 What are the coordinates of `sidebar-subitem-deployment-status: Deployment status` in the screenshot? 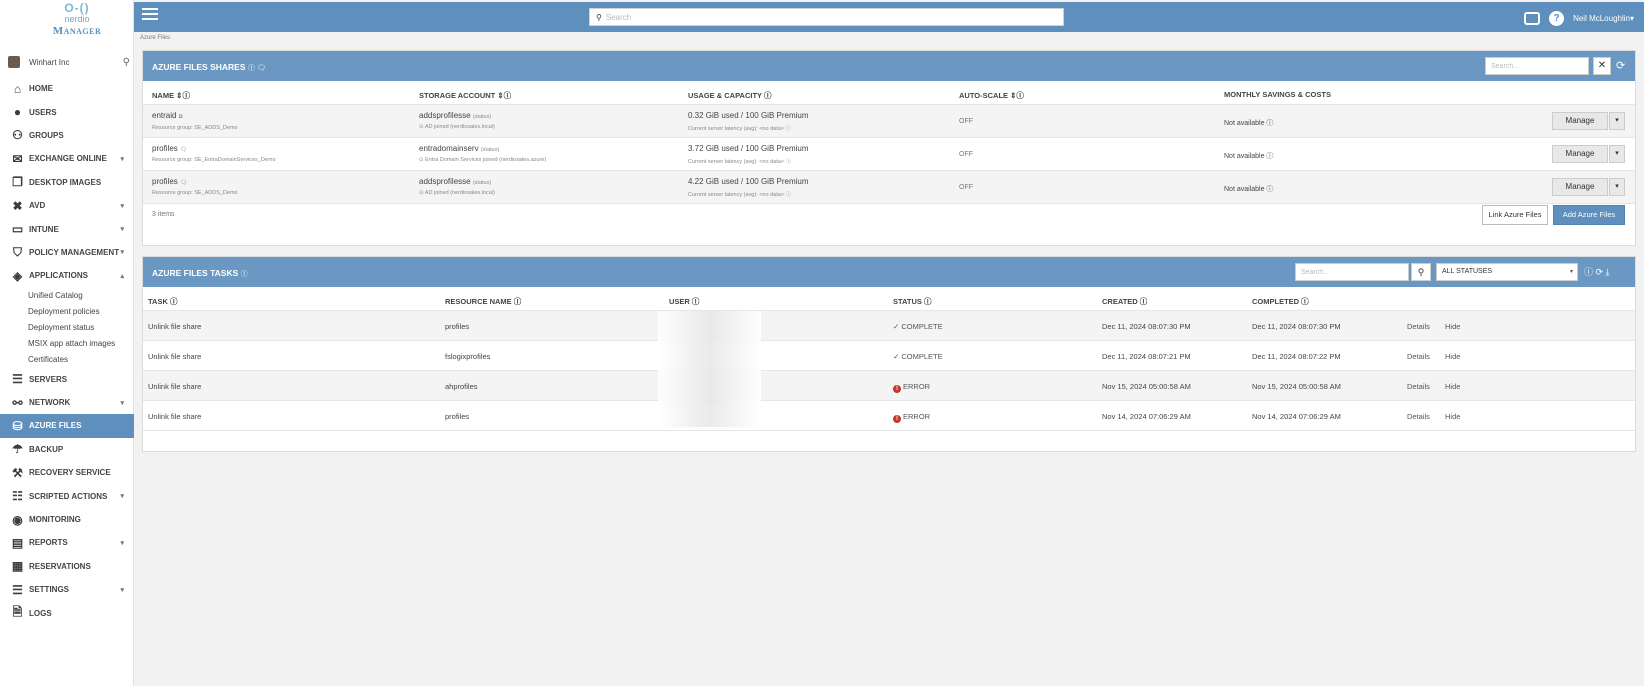 It's located at (67, 328).